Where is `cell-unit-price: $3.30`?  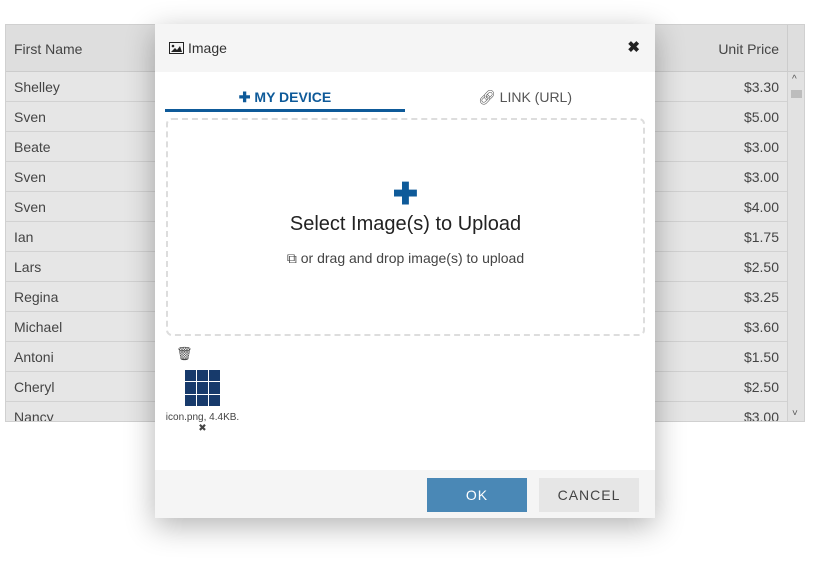 cell-unit-price: $3.30 is located at coordinates (761, 87).